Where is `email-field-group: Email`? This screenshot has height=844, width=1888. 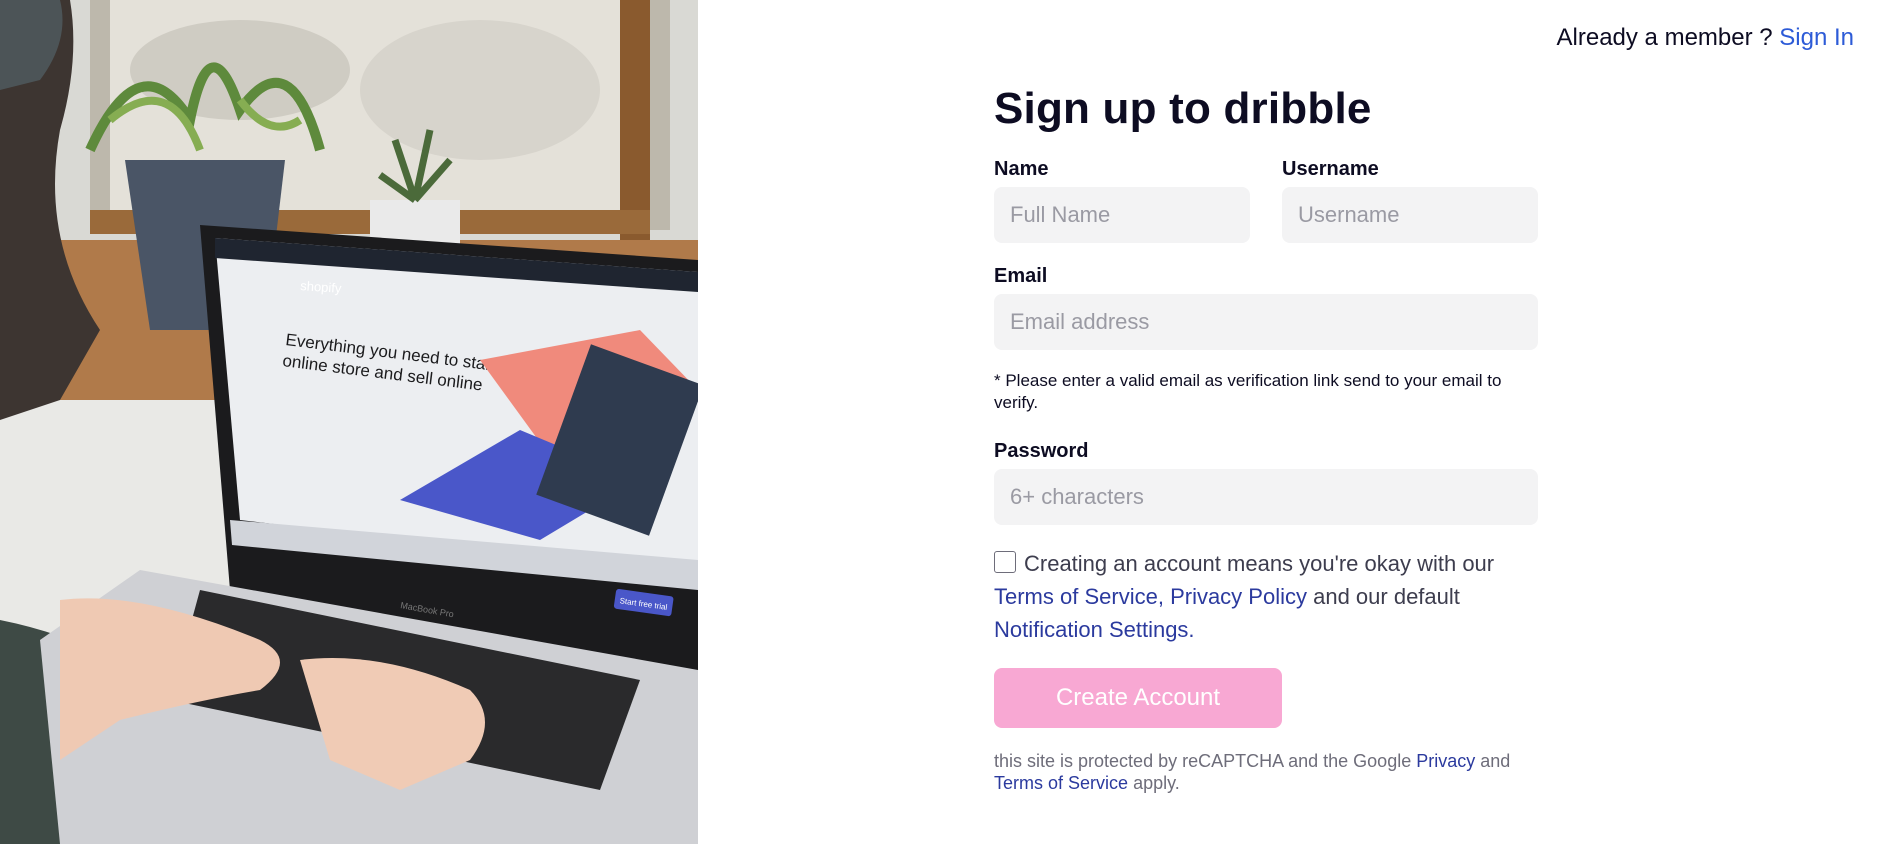
email-field-group: Email is located at coordinates (1266, 307).